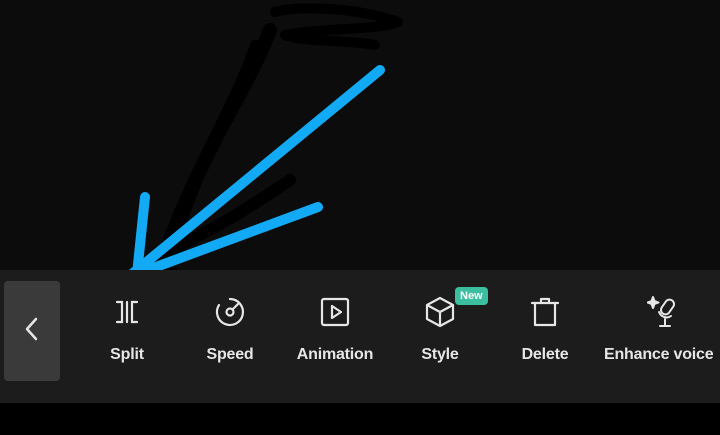 The width and height of the screenshot is (720, 435). What do you see at coordinates (230, 337) in the screenshot?
I see `speed-button: Speed` at bounding box center [230, 337].